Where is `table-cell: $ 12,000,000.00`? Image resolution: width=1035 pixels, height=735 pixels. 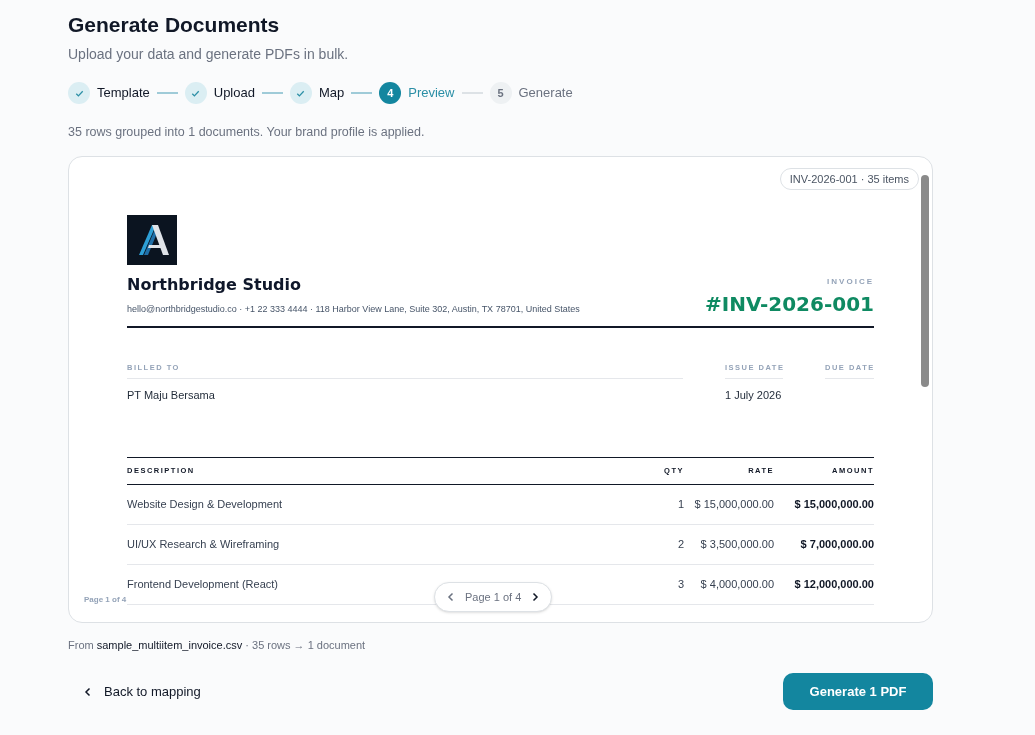 table-cell: $ 12,000,000.00 is located at coordinates (824, 584).